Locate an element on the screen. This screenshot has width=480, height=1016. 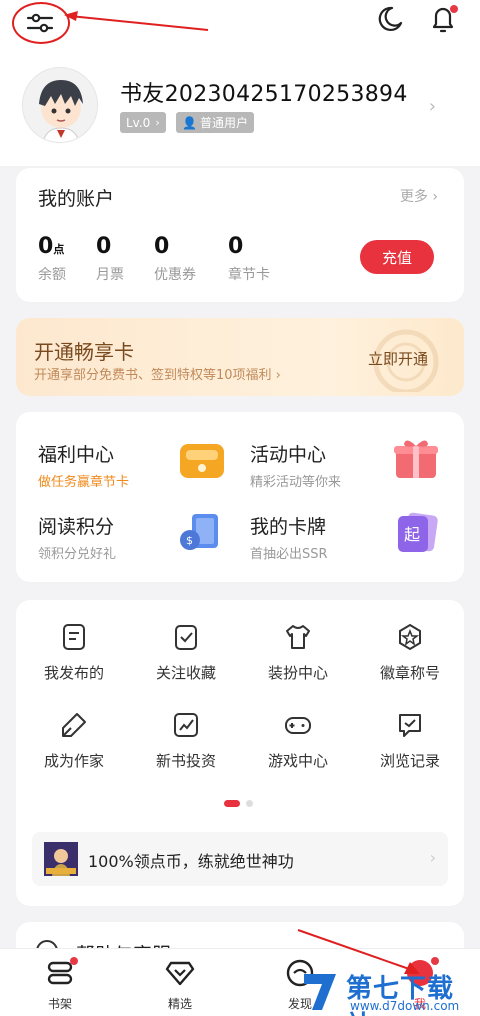
vip-desc: 开通享部分免费书、签到特权等10项福利 › is located at coordinates (157, 375).